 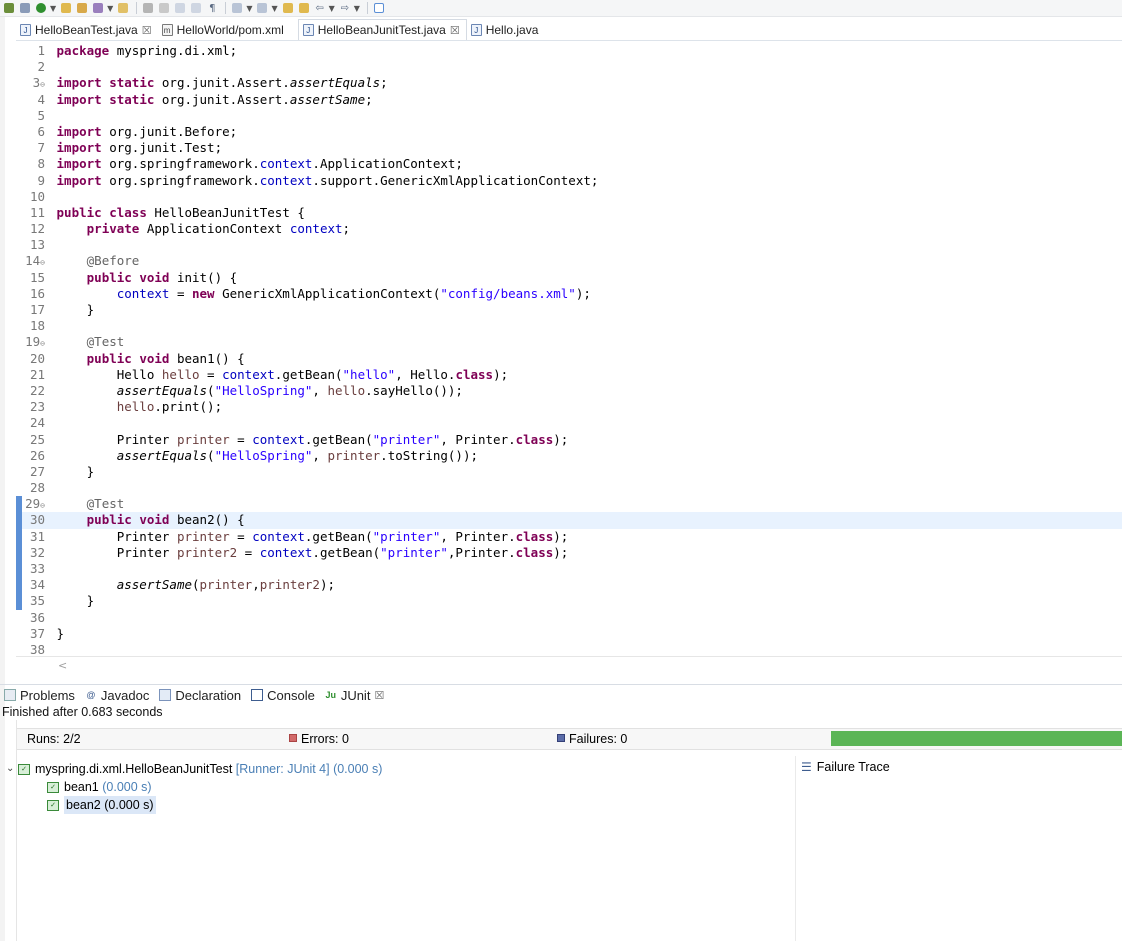 I want to click on code-line: 20 public void bean1() {, so click(x=569, y=359).